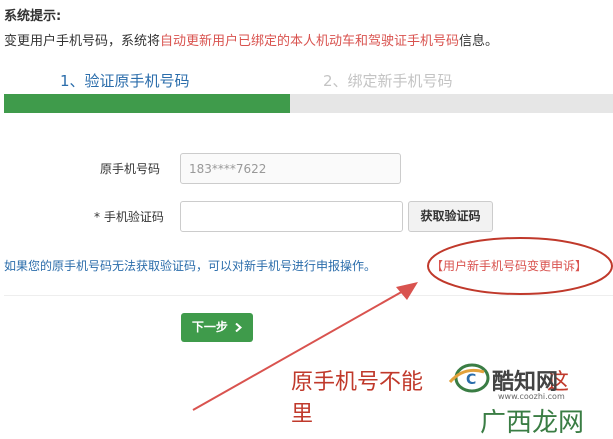 The width and height of the screenshot is (613, 439). Describe the element at coordinates (308, 103) in the screenshot. I see `step-progress-bar` at that location.